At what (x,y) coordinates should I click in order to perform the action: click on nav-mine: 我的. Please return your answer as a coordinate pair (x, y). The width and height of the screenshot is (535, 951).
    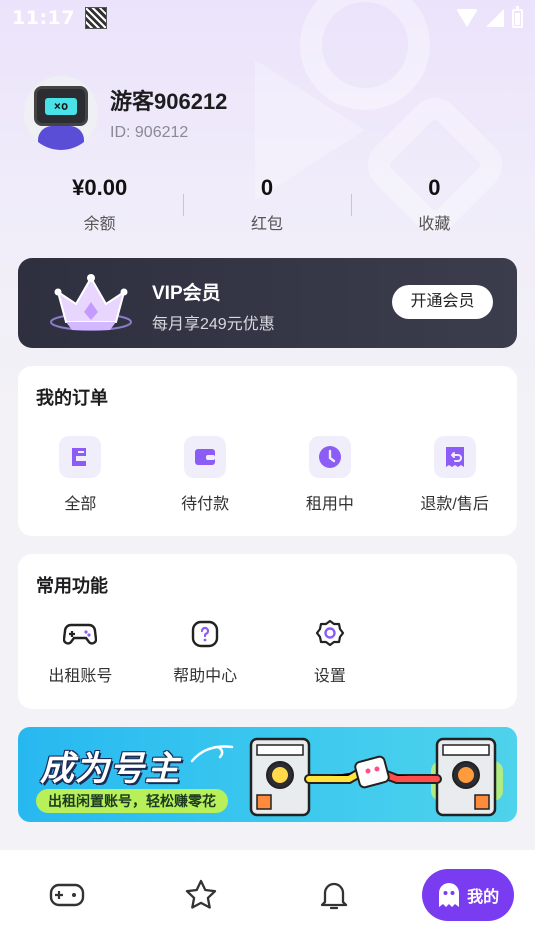
    Looking at the image, I should click on (468, 895).